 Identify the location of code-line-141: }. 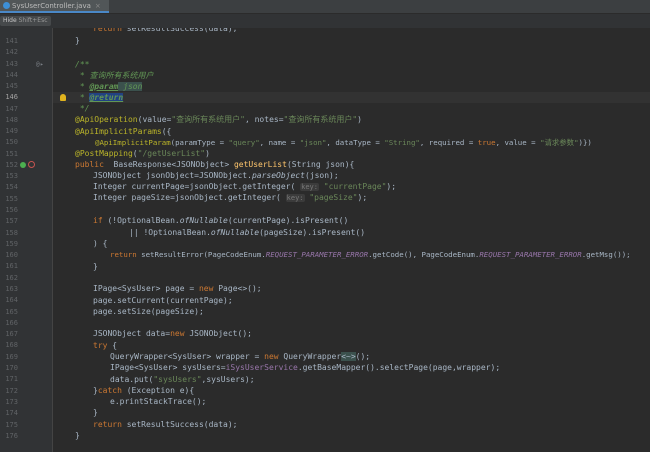
(77, 40).